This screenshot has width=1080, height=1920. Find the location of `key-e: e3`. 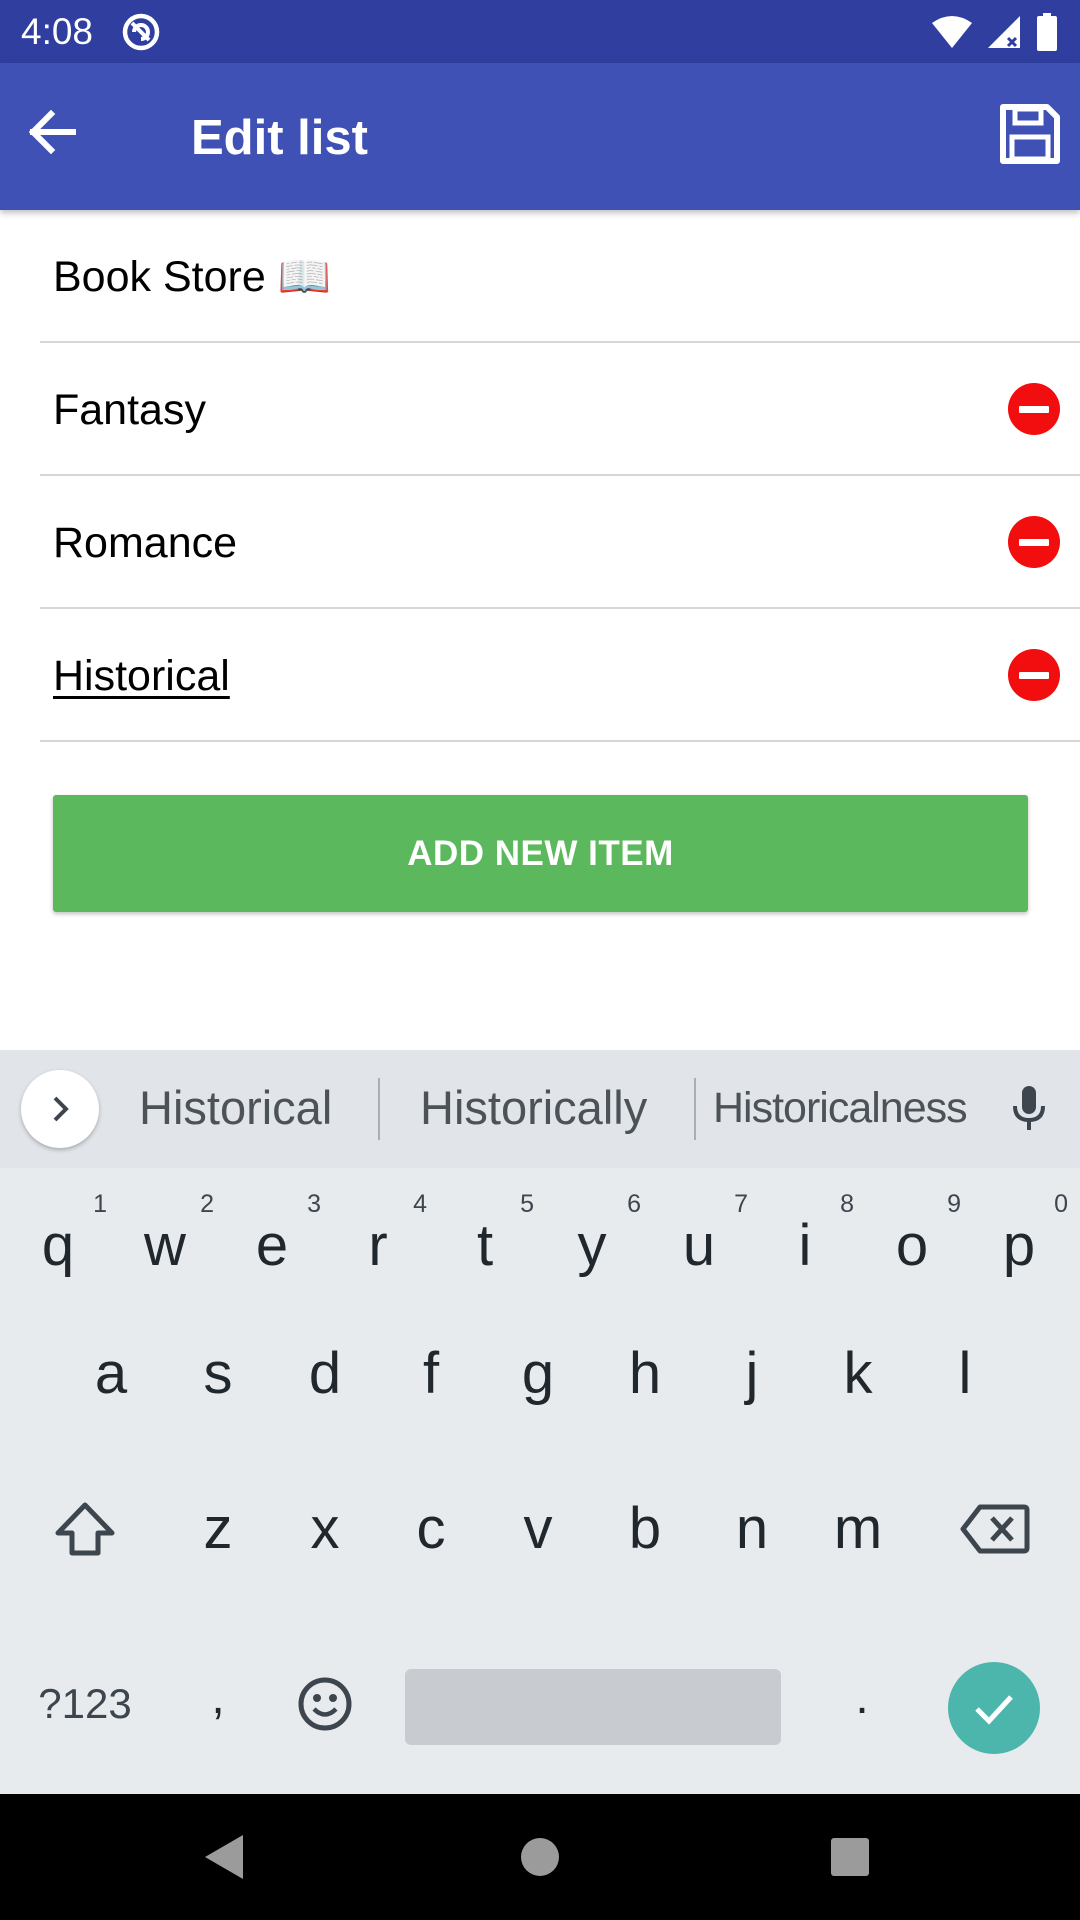

key-e: e3 is located at coordinates (272, 1238).